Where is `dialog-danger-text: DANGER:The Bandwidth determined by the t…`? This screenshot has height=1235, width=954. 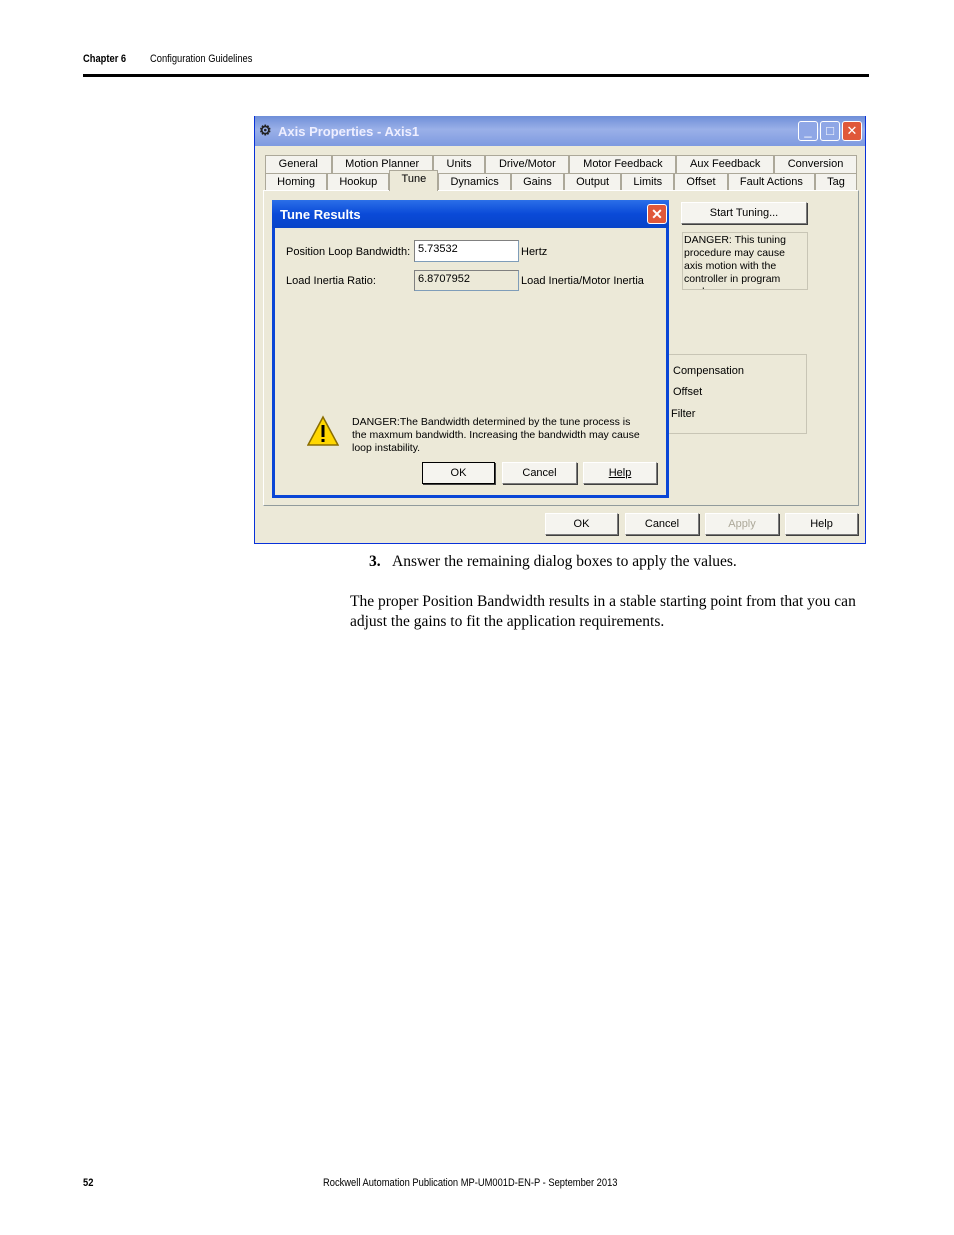 dialog-danger-text: DANGER:The Bandwidth determined by the t… is located at coordinates (496, 435).